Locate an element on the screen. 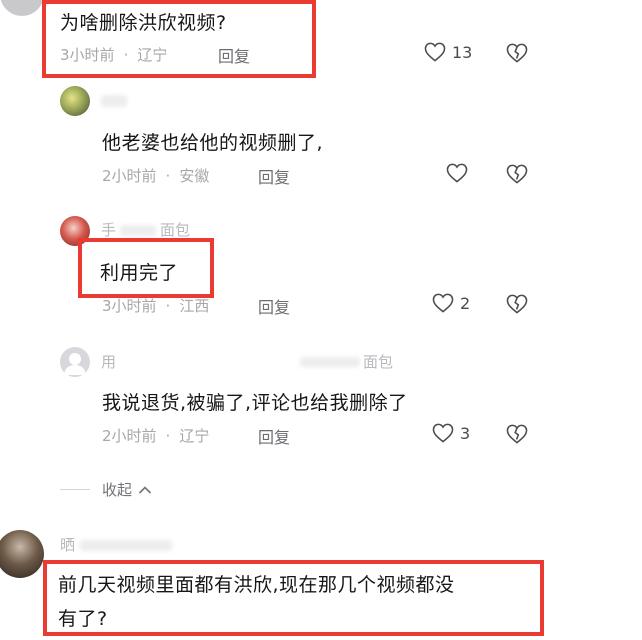  comment-meta: 2小时前 · 辽宁 is located at coordinates (155, 435).